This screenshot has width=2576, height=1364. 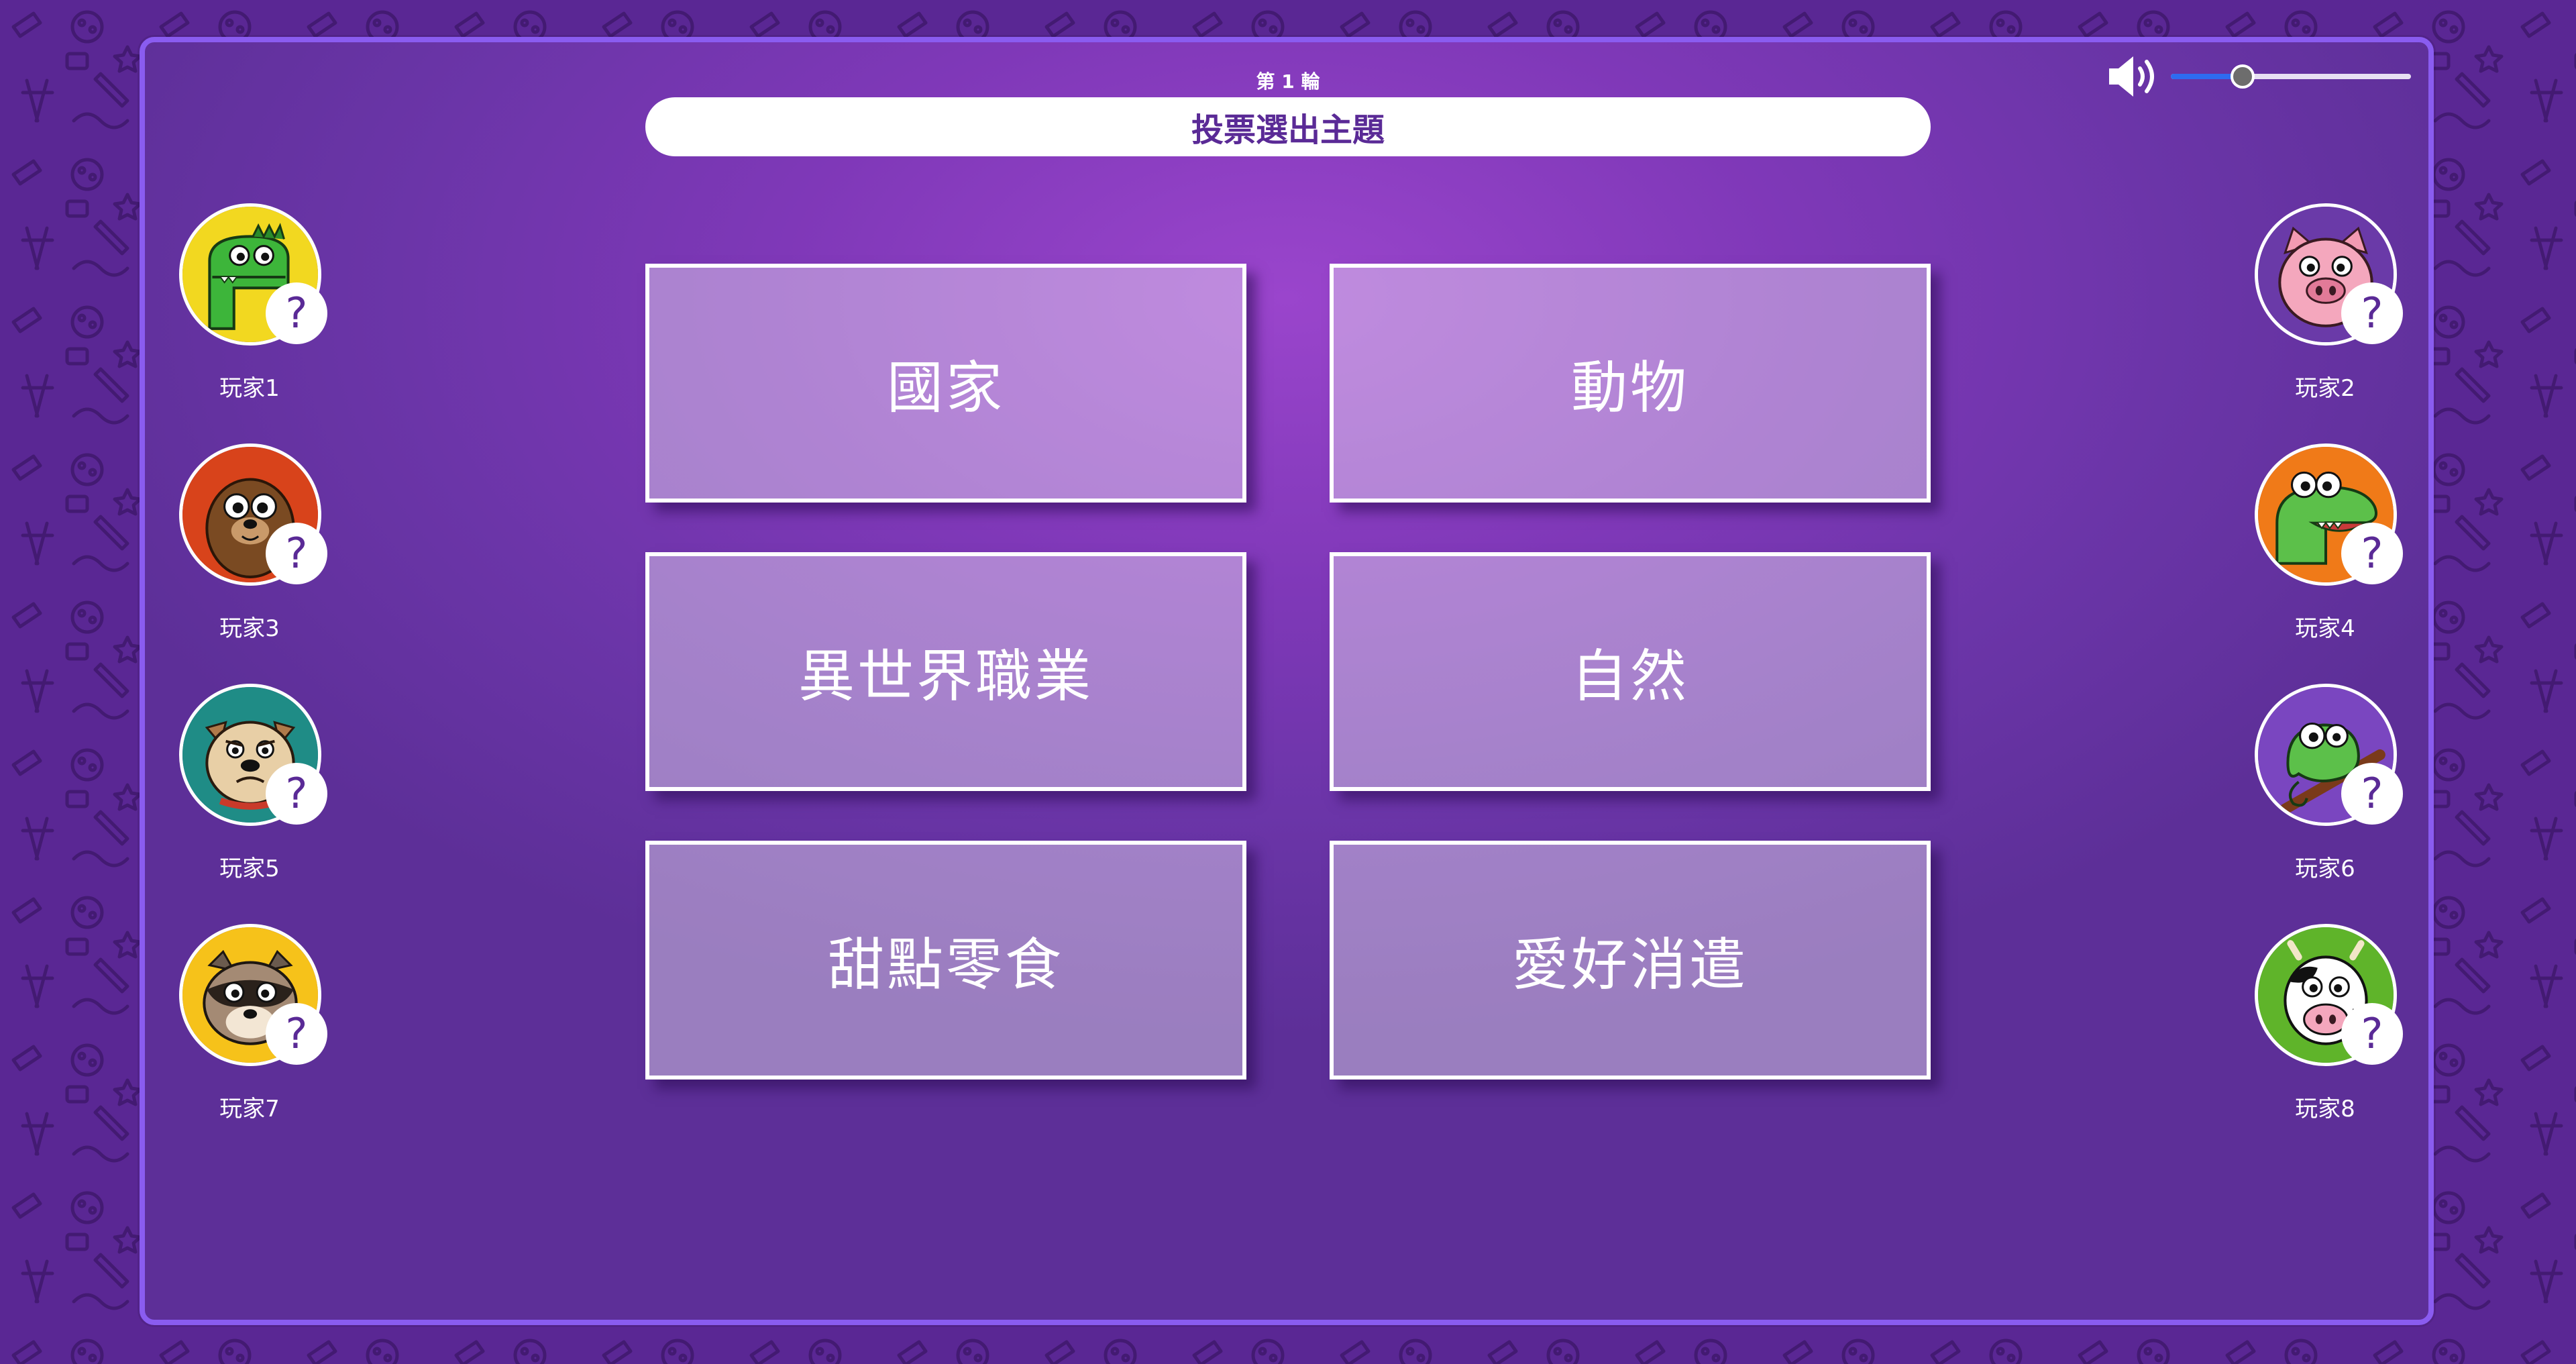 I want to click on player-name: 玩家1, so click(x=249, y=388).